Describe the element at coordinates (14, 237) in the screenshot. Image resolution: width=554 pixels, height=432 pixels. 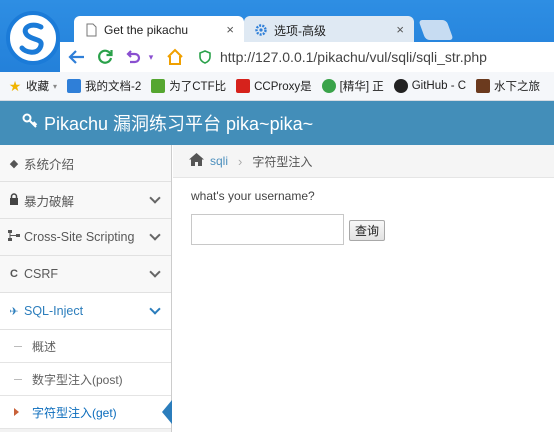
I see `sitemap-icon` at that location.